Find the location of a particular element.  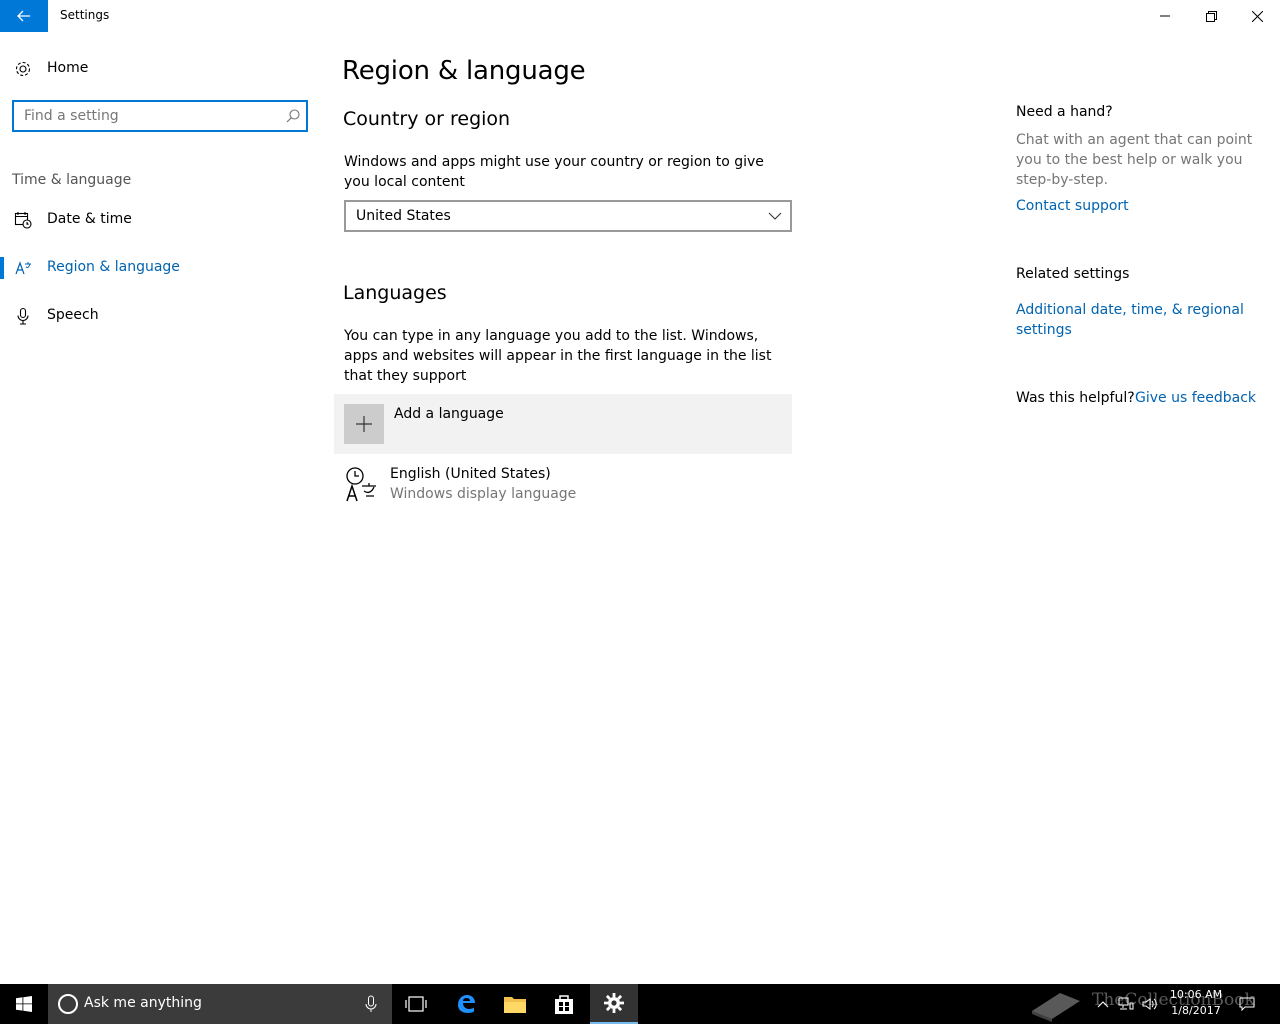

search-box is located at coordinates (160, 116).